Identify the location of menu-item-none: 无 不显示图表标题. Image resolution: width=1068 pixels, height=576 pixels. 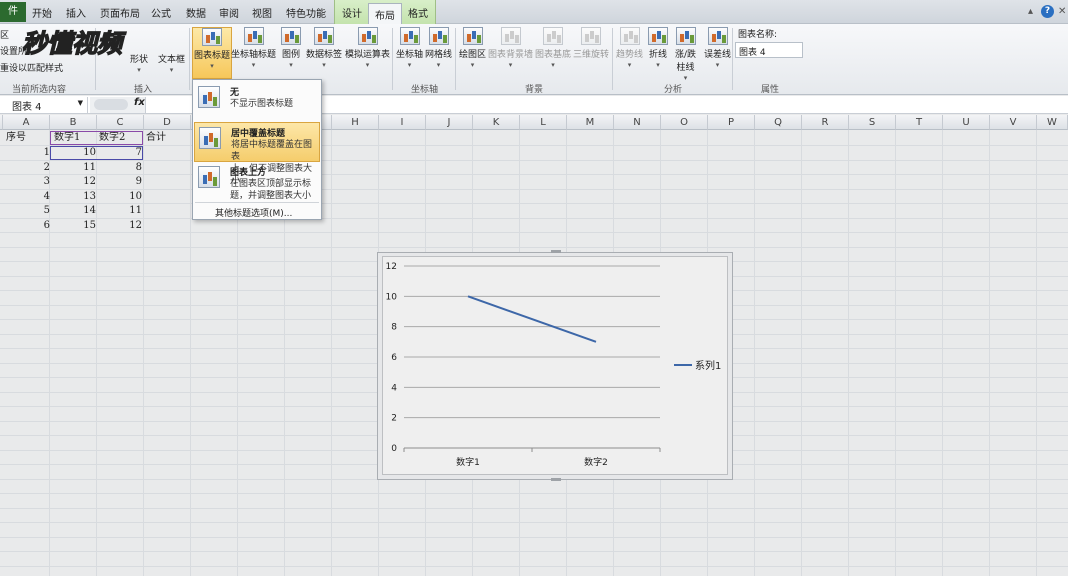
(257, 101).